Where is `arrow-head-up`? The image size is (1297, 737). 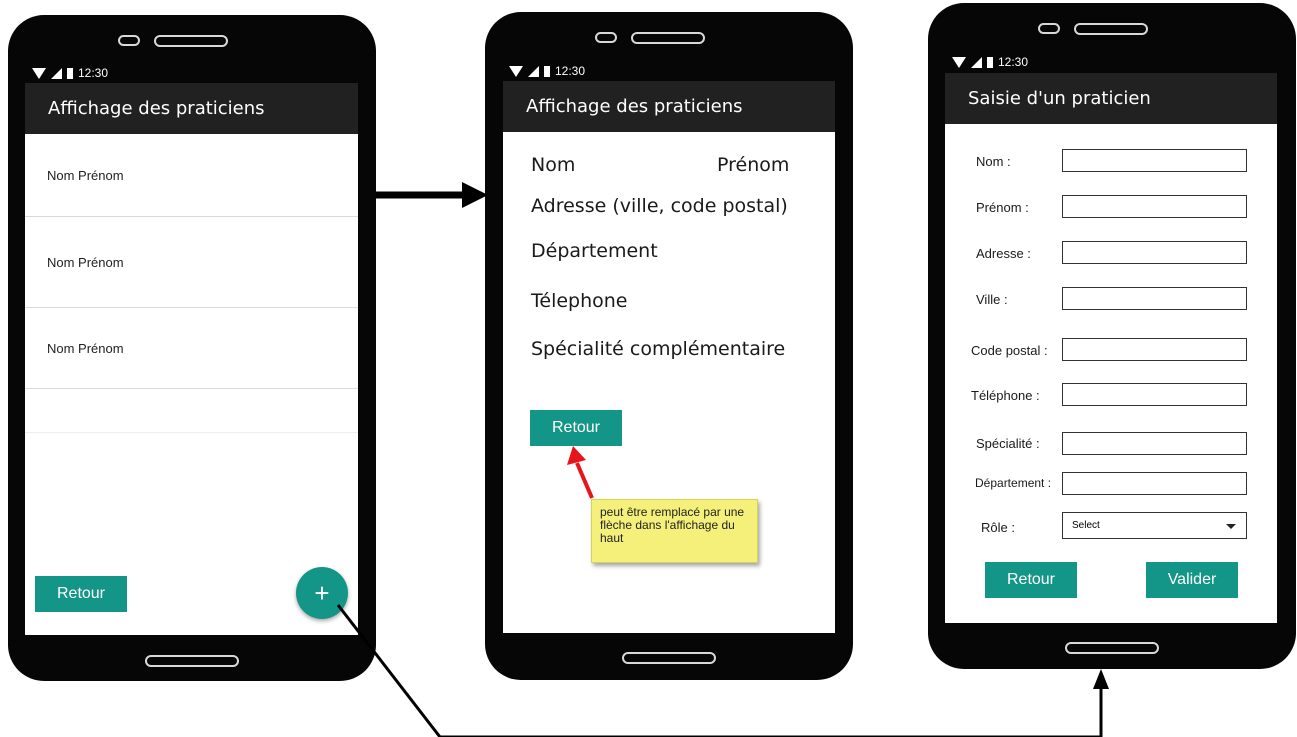
arrow-head-up is located at coordinates (1101, 679).